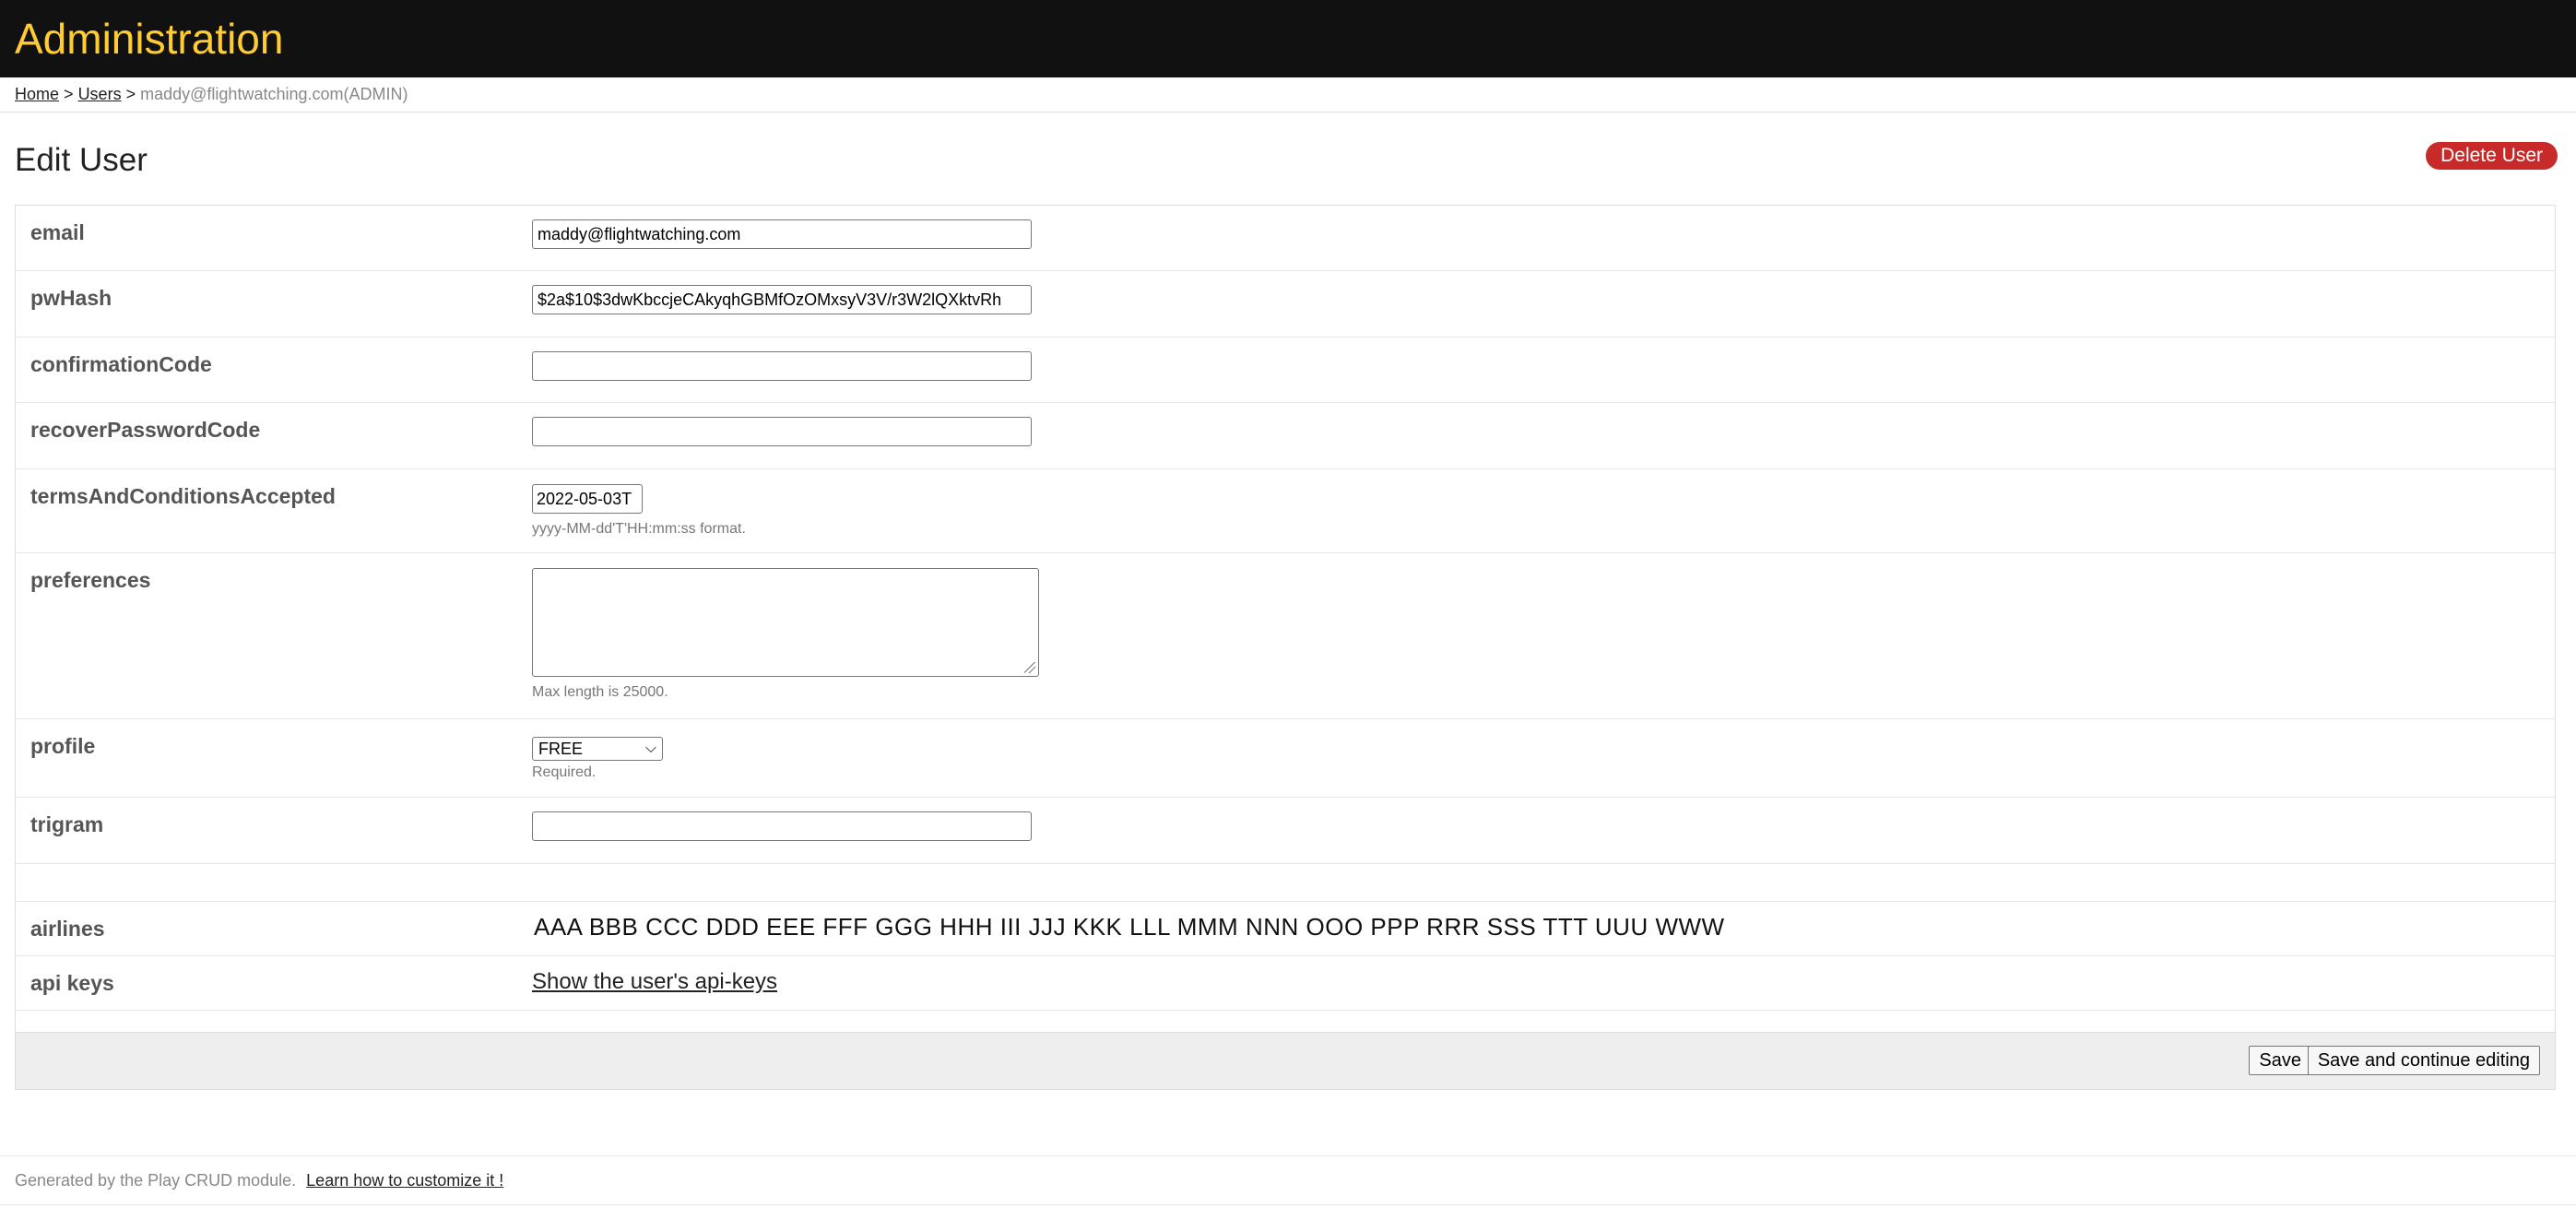 The image size is (2576, 1208). What do you see at coordinates (67, 929) in the screenshot?
I see `airlines-label: airlines` at bounding box center [67, 929].